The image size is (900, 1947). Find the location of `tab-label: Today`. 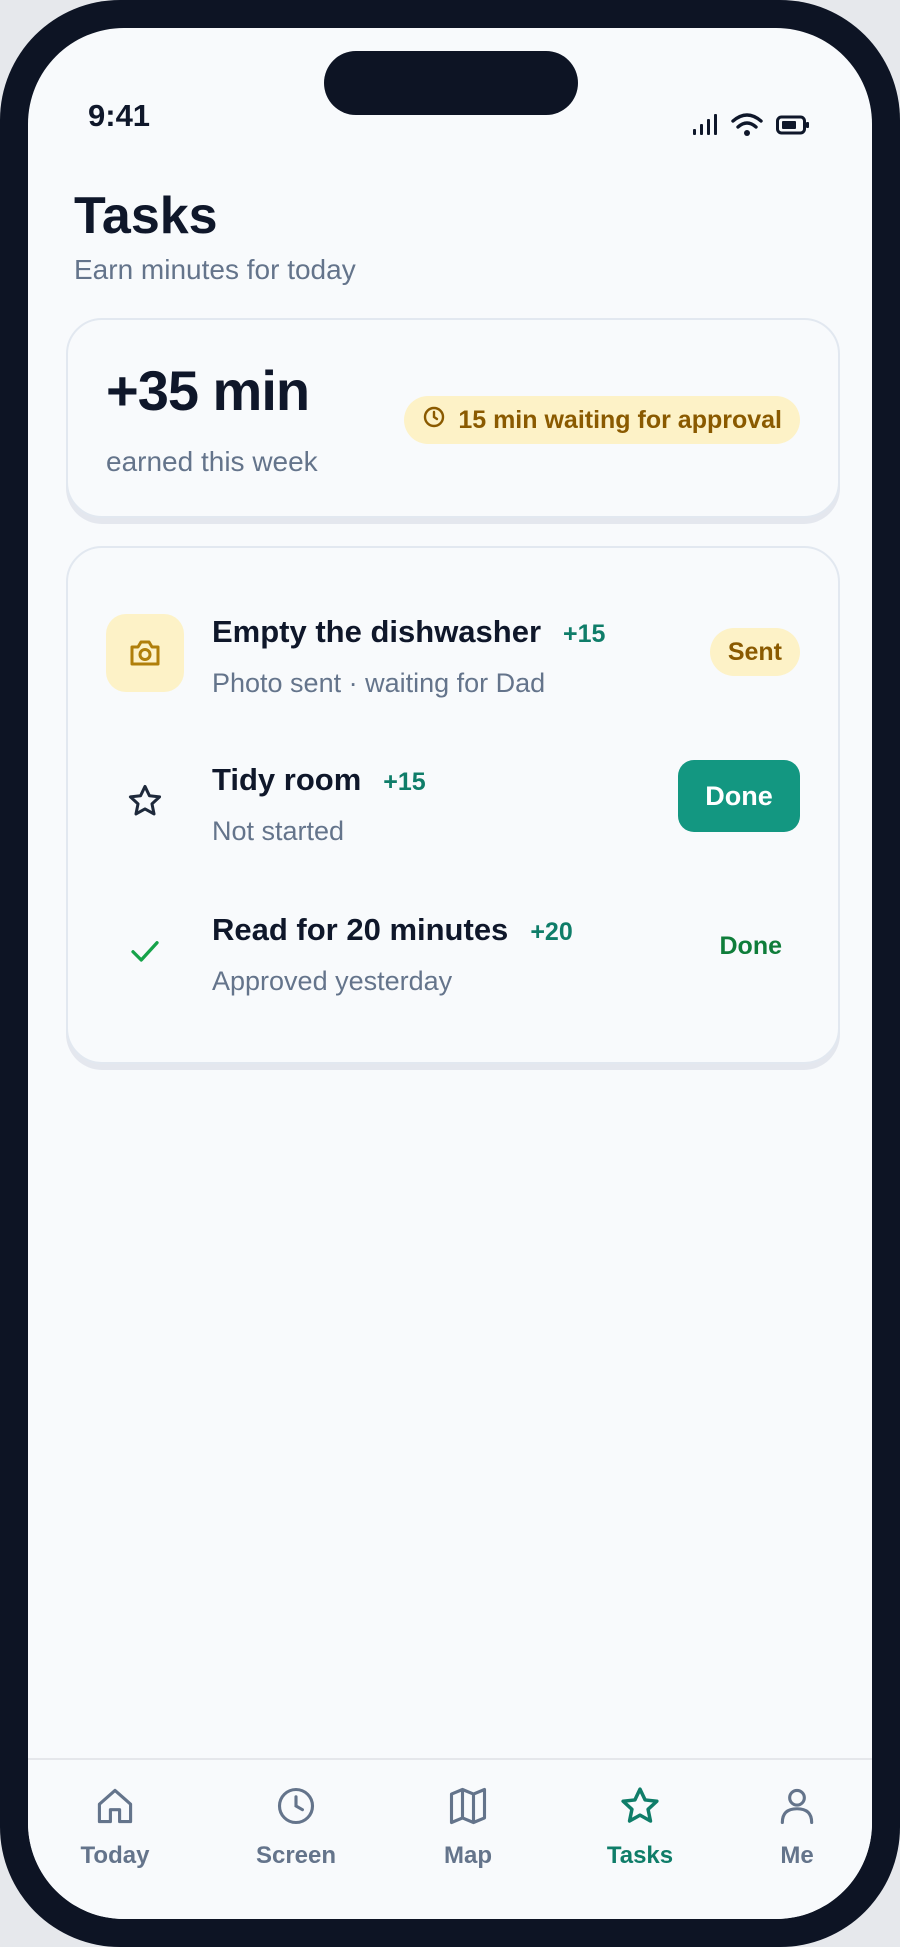

tab-label: Today is located at coordinates (115, 1855).